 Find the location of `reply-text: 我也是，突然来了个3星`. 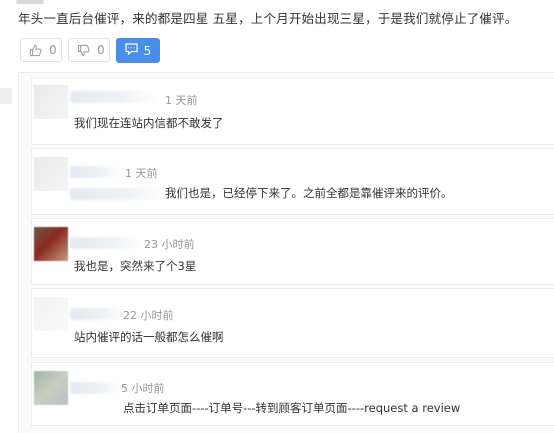

reply-text: 我也是，突然来了个3星 is located at coordinates (135, 266).